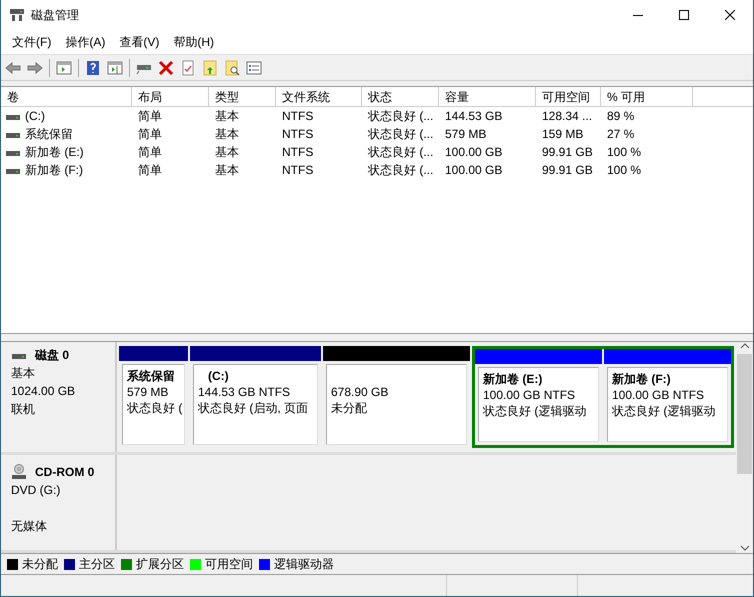 The image size is (754, 597). Describe the element at coordinates (730, 15) in the screenshot. I see `close-icon` at that location.